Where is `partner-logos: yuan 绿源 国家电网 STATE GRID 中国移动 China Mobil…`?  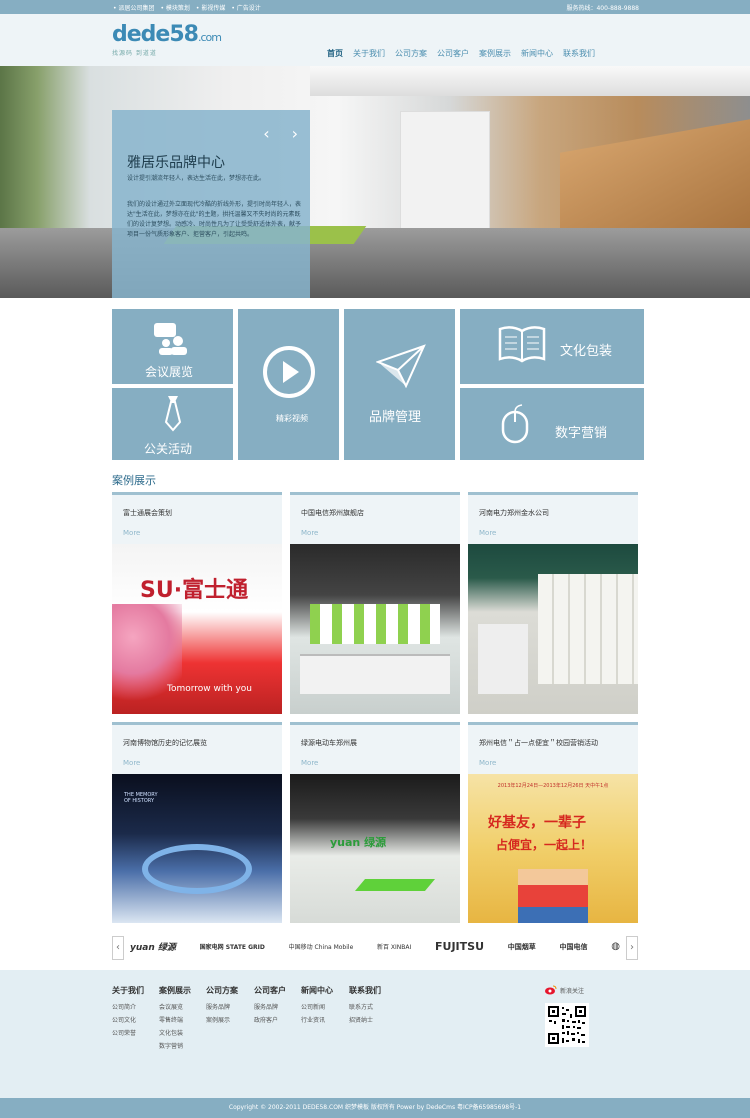
partner-logos: yuan 绿源 国家电网 STATE GRID 中国移动 China Mobil… is located at coordinates (375, 946).